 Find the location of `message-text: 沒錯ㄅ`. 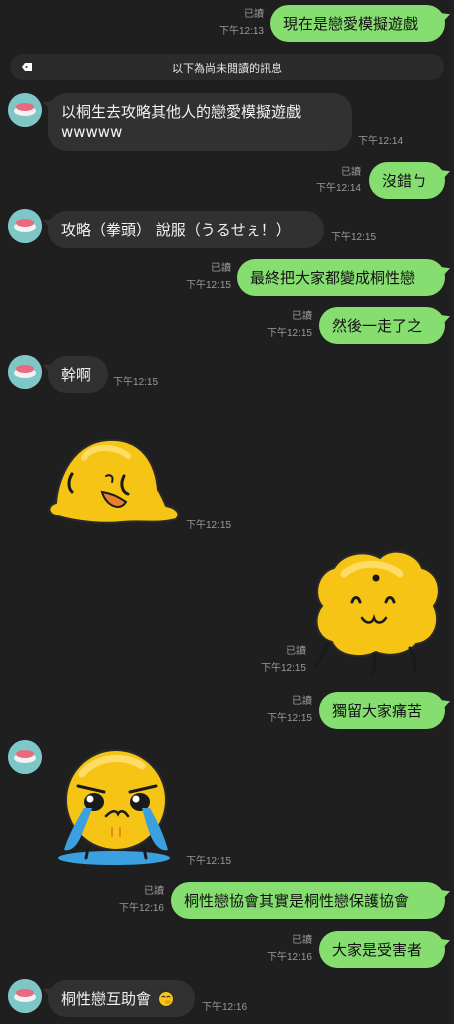

message-text: 沒錯ㄅ is located at coordinates (405, 181).